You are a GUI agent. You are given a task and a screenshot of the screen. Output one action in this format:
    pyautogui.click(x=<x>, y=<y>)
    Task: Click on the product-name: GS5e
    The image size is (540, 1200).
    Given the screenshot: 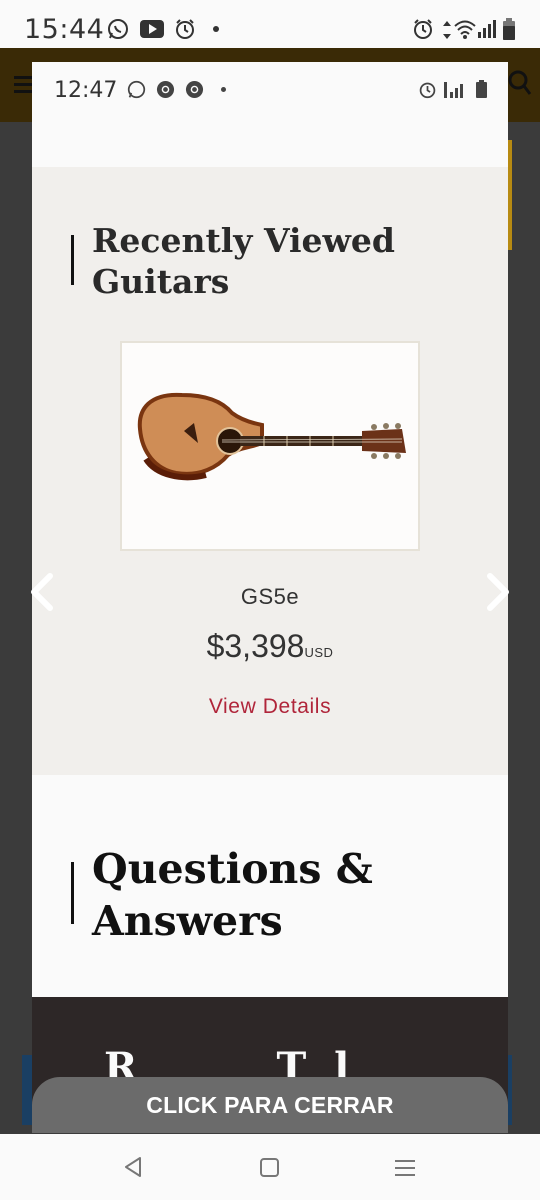 What is the action you would take?
    pyautogui.click(x=270, y=596)
    